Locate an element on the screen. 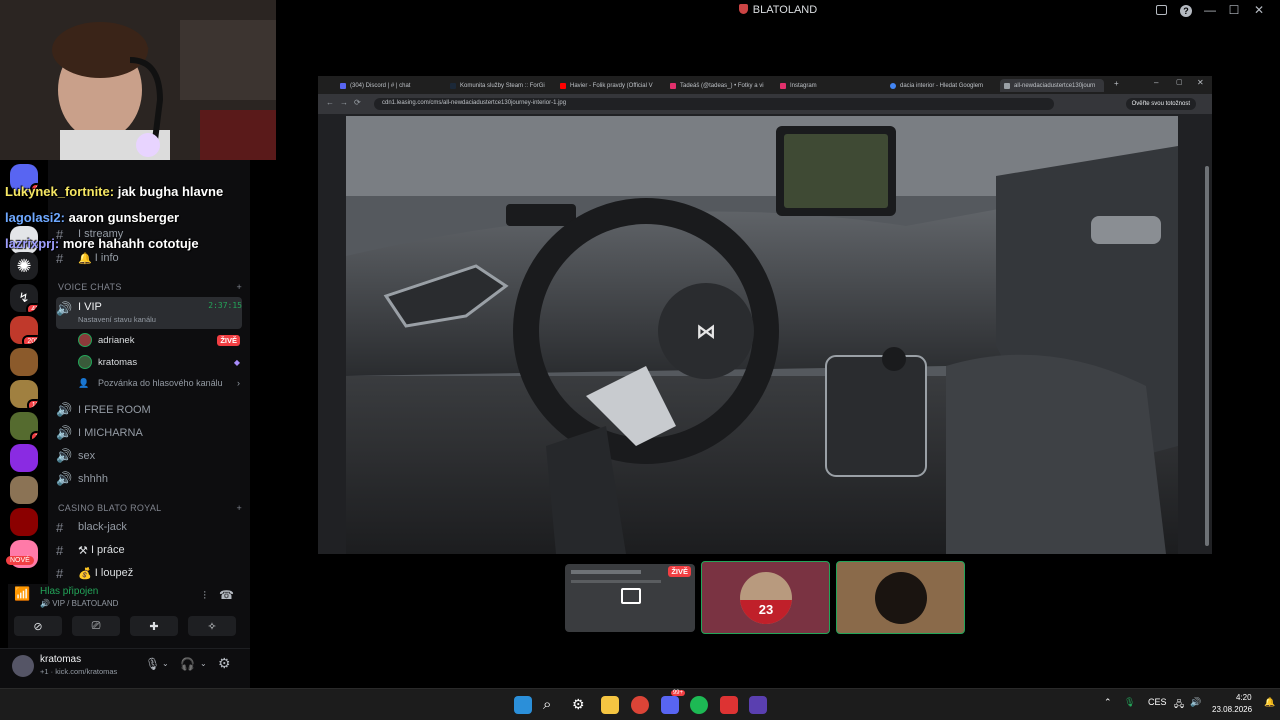 Image resolution: width=1280 pixels, height=720 pixels. chat-text: jak bugha hlavne is located at coordinates (170, 191).